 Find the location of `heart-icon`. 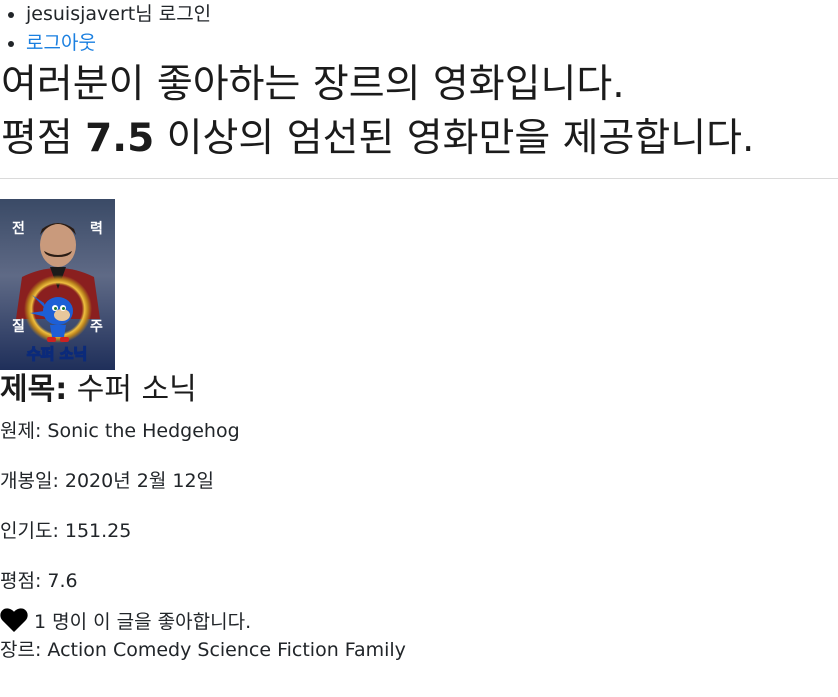

heart-icon is located at coordinates (14, 620).